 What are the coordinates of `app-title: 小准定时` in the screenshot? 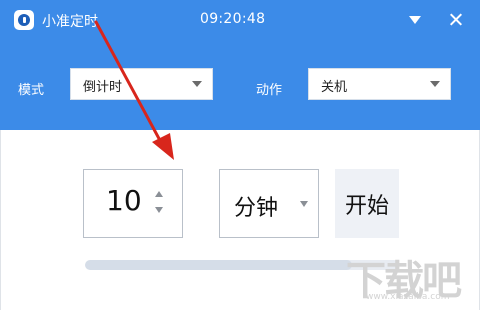 It's located at (70, 22).